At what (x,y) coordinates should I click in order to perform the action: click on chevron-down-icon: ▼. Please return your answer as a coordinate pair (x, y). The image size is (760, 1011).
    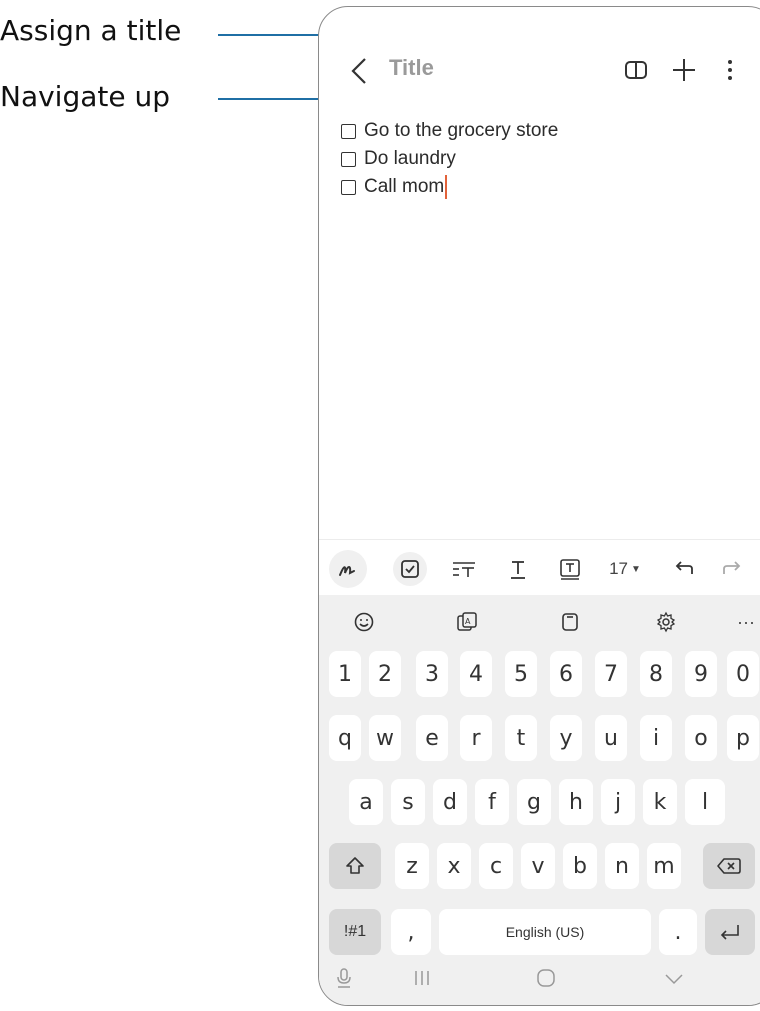
    Looking at the image, I should click on (636, 569).